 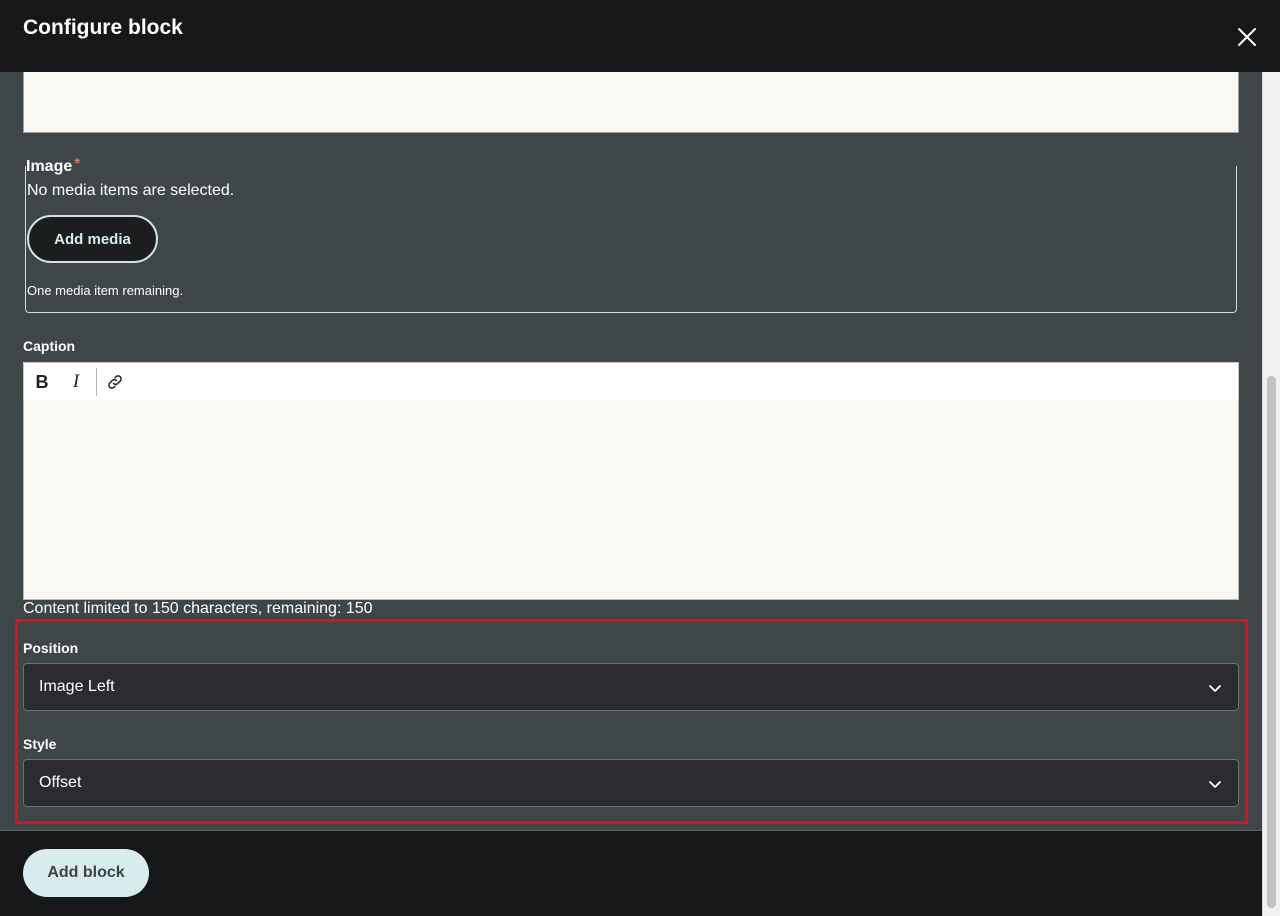 I want to click on caption-label: Caption, so click(x=49, y=346).